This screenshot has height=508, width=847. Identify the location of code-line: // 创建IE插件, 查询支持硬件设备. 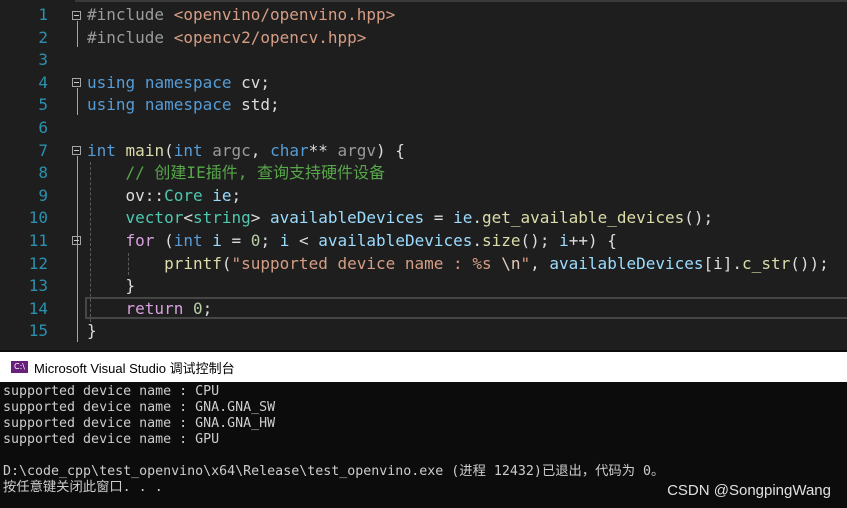
(236, 173).